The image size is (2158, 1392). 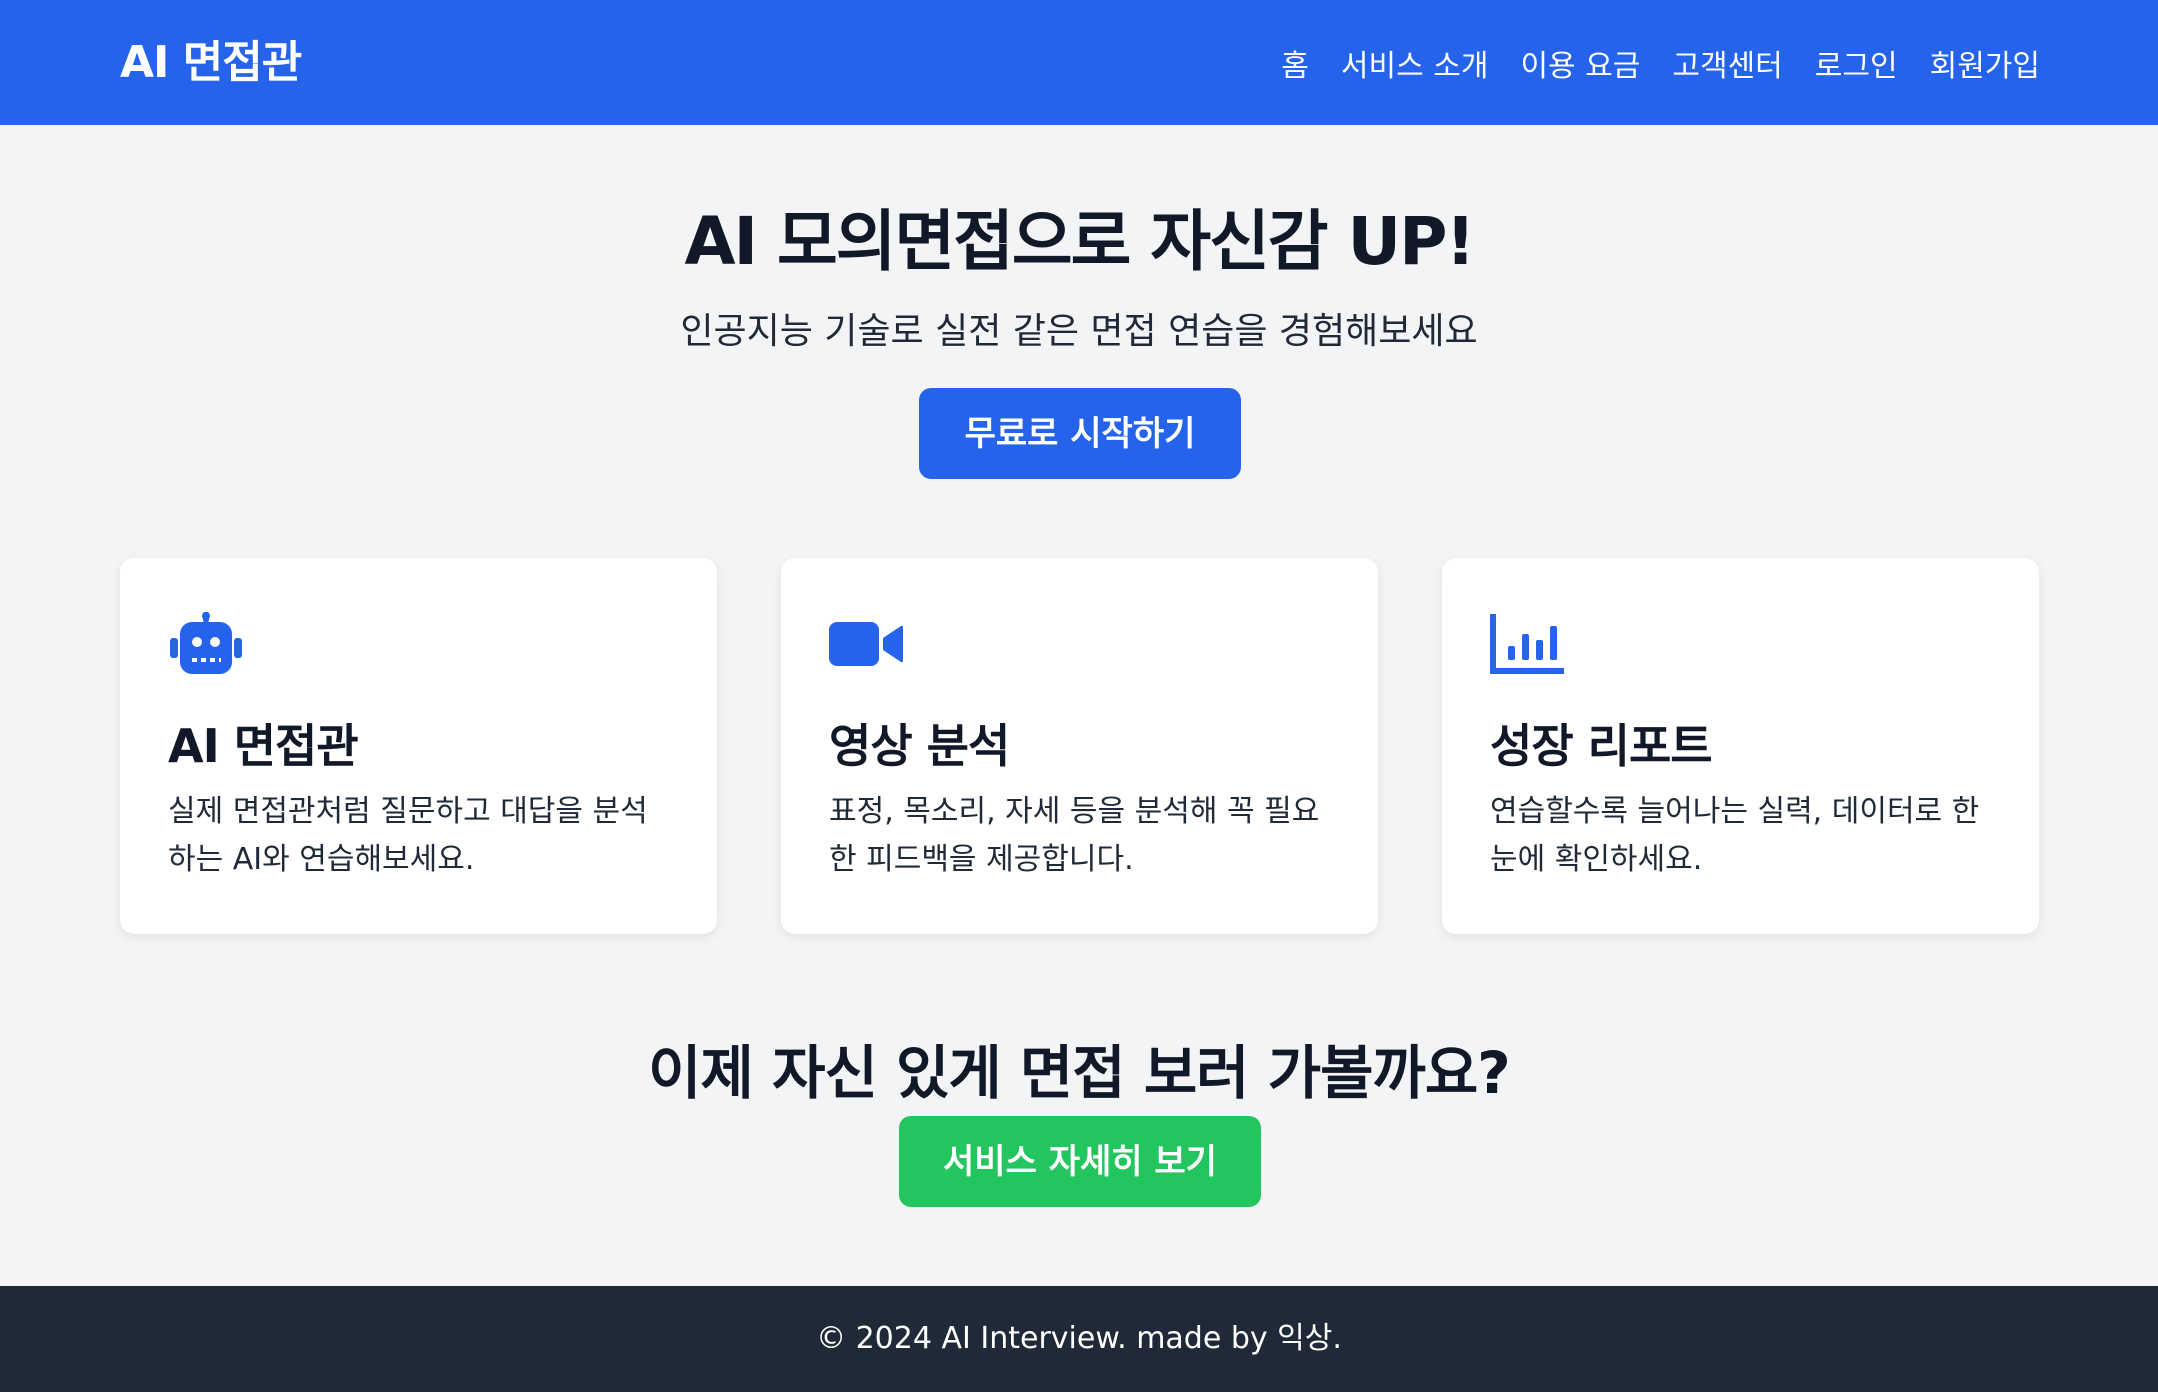 What do you see at coordinates (1727, 63) in the screenshot?
I see `nav-customer-center: 고객센터` at bounding box center [1727, 63].